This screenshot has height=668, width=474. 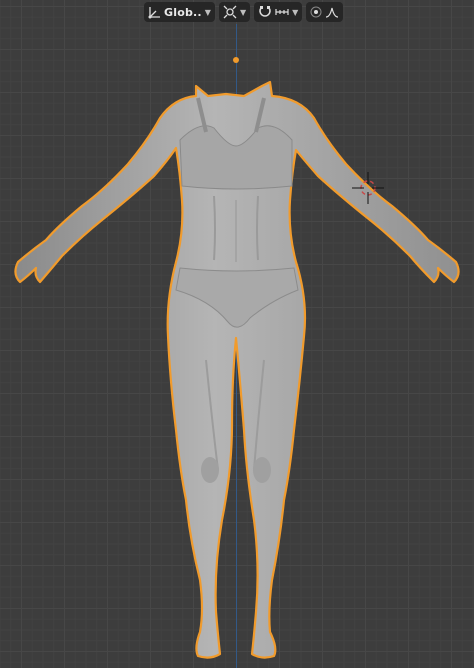 I want to click on snap-controls: ▼, so click(x=278, y=12).